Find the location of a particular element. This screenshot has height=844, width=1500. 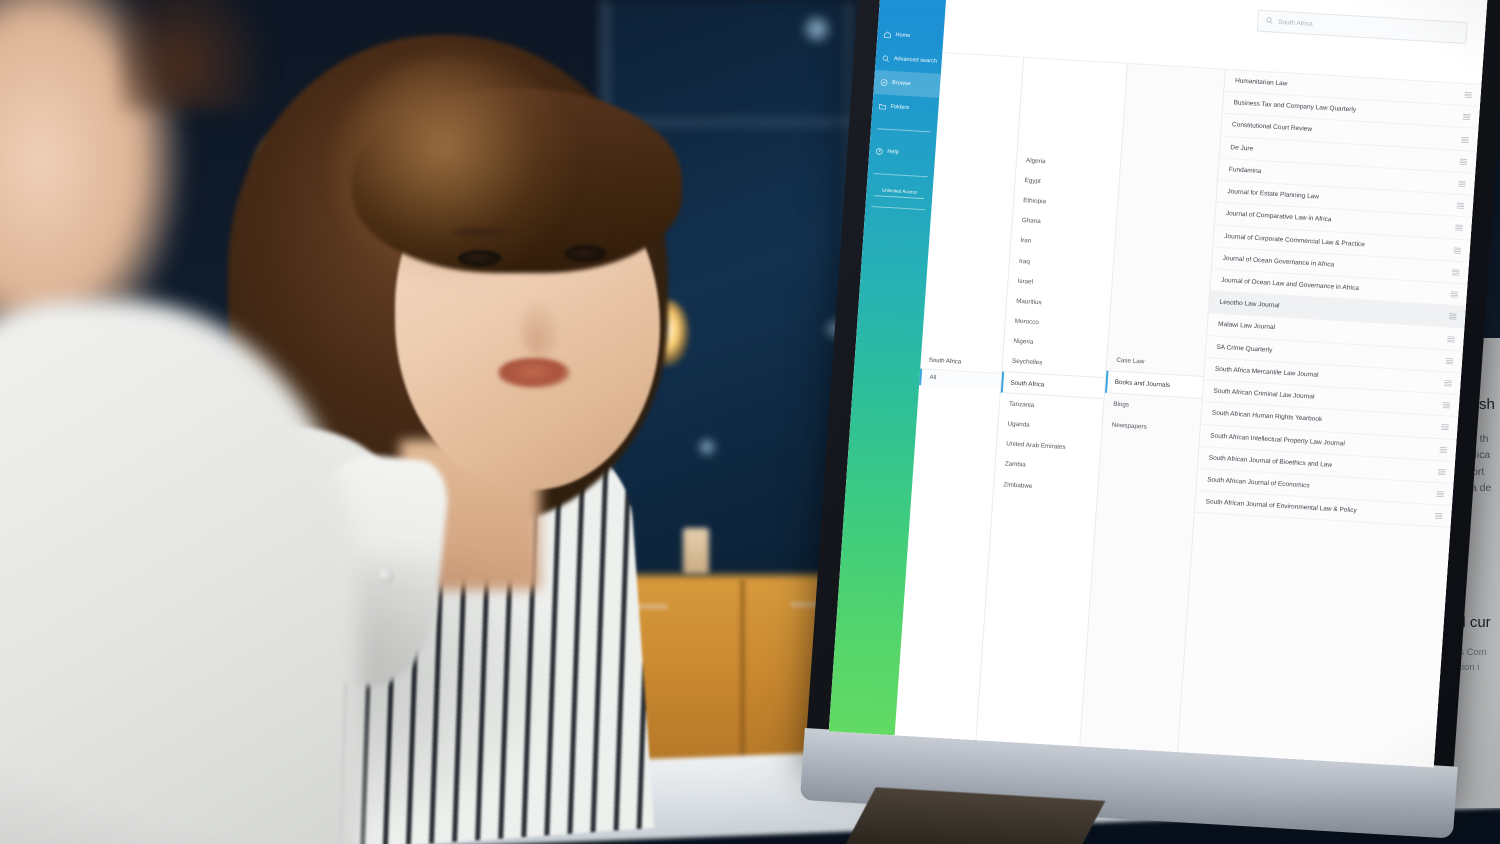

sidebar-item-home-label: Home is located at coordinates (903, 36).